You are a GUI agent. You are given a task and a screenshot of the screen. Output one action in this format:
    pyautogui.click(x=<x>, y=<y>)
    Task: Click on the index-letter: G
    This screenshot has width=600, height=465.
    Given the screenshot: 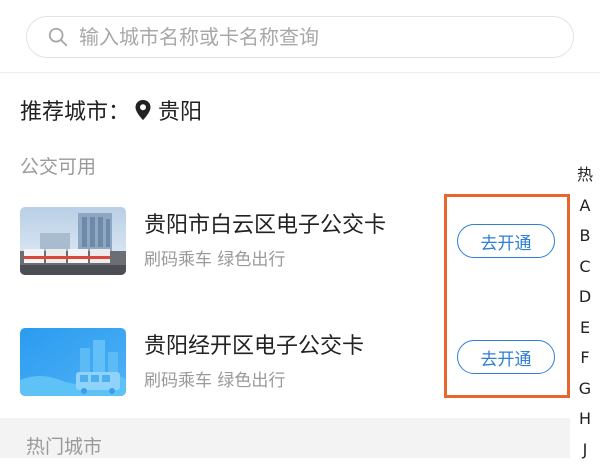 What is the action you would take?
    pyautogui.click(x=585, y=389)
    